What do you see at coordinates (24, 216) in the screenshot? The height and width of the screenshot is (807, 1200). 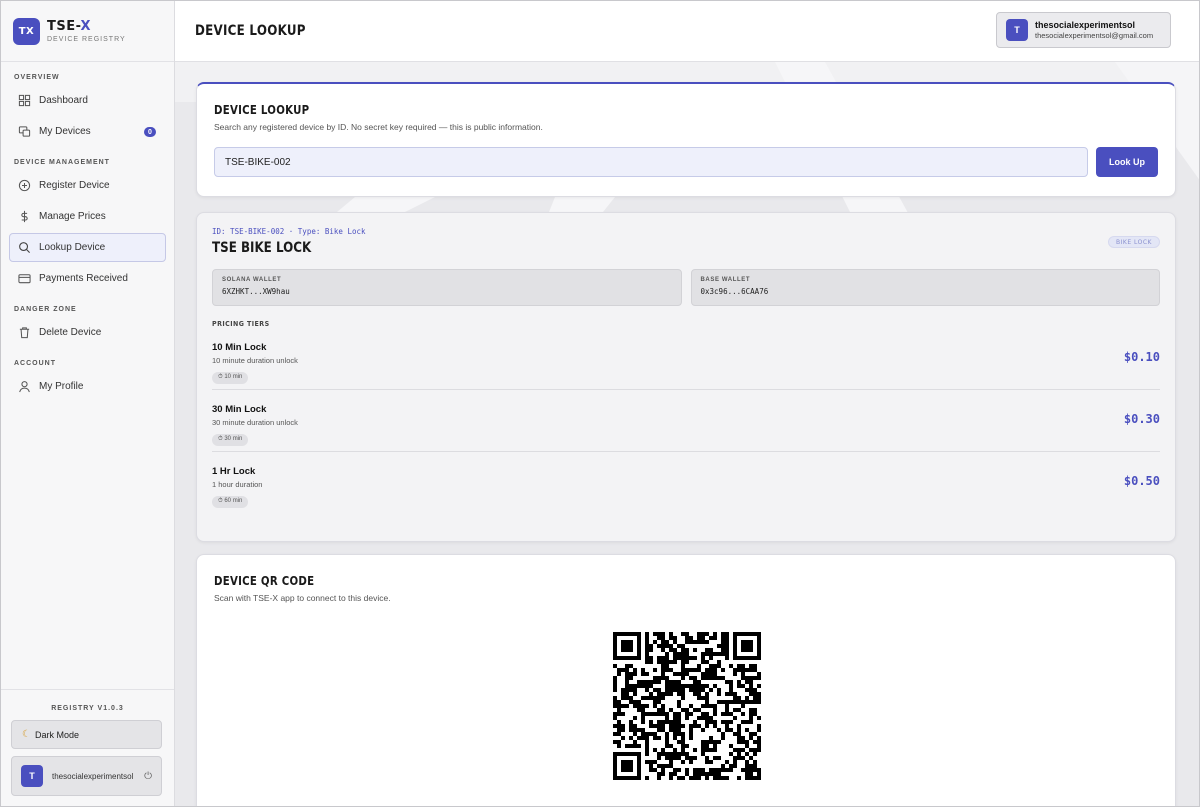 I see `dollar-icon` at bounding box center [24, 216].